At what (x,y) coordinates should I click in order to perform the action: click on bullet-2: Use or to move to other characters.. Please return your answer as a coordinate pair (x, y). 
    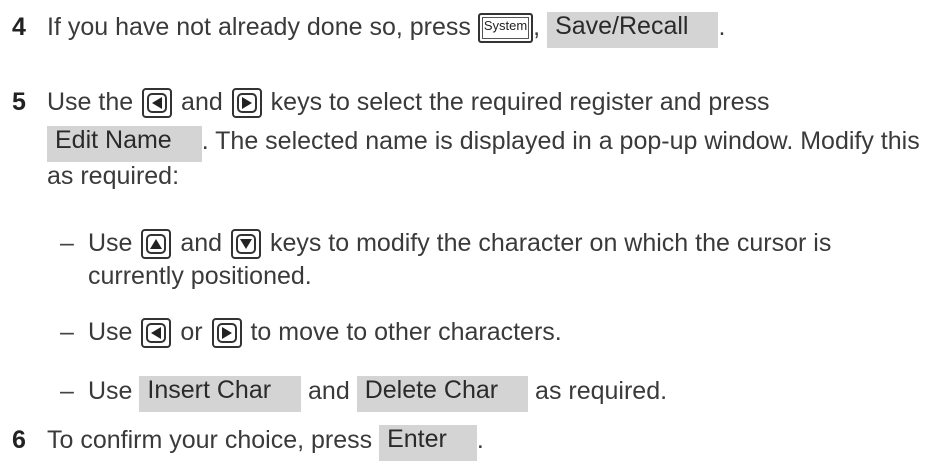
    Looking at the image, I should click on (325, 333).